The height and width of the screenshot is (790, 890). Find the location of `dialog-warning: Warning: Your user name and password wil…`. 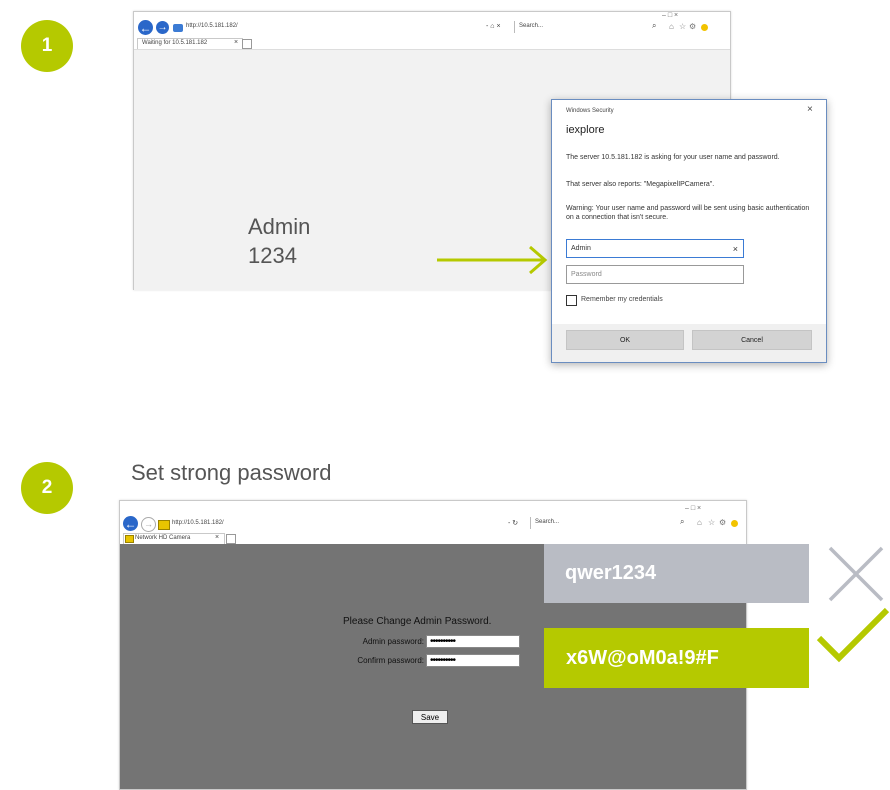

dialog-warning: Warning: Your user name and password wil… is located at coordinates (688, 213).